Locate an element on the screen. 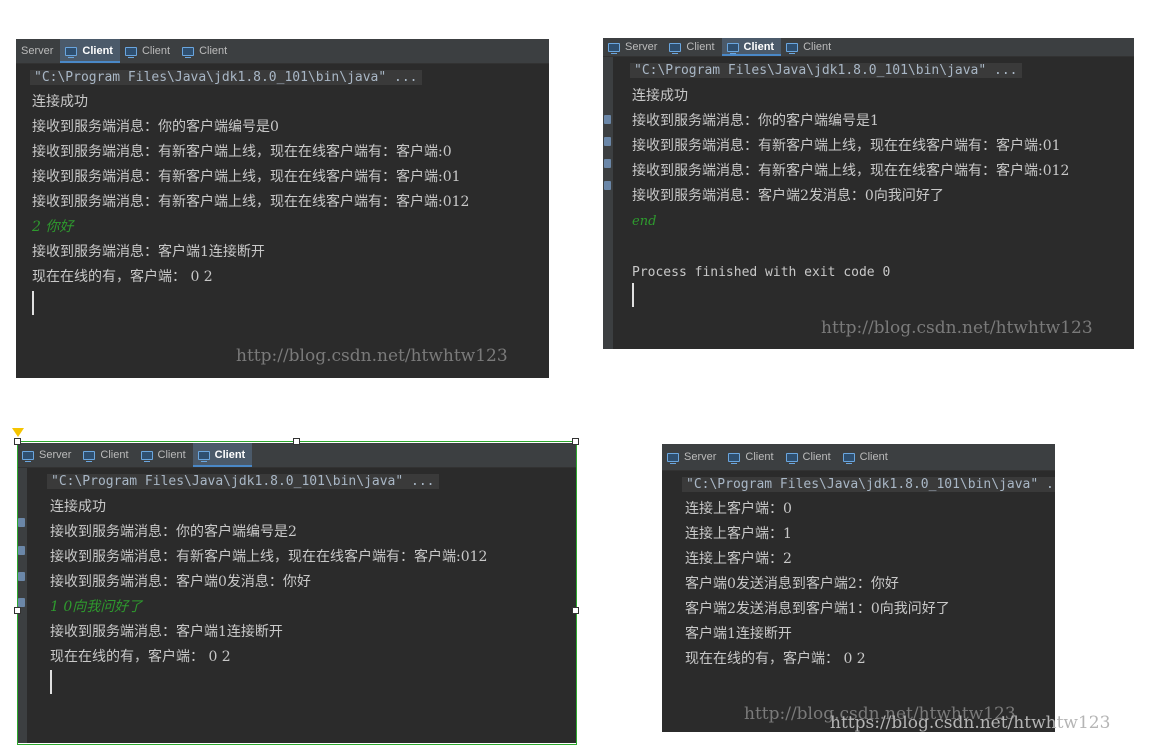  output-line: 接收到服务端消息：你的客户端编号是0 is located at coordinates (155, 127).